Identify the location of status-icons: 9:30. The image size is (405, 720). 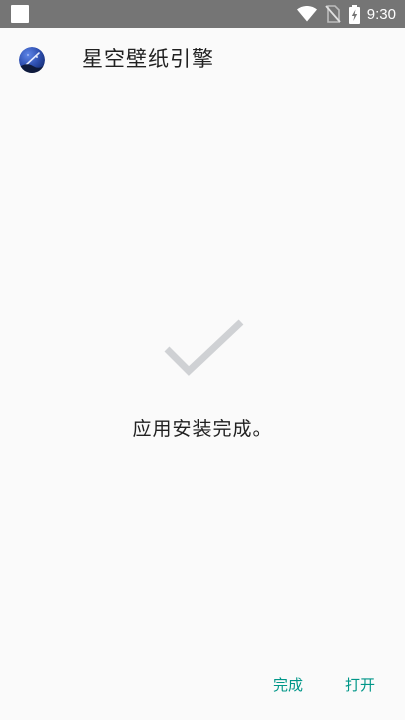
(346, 14).